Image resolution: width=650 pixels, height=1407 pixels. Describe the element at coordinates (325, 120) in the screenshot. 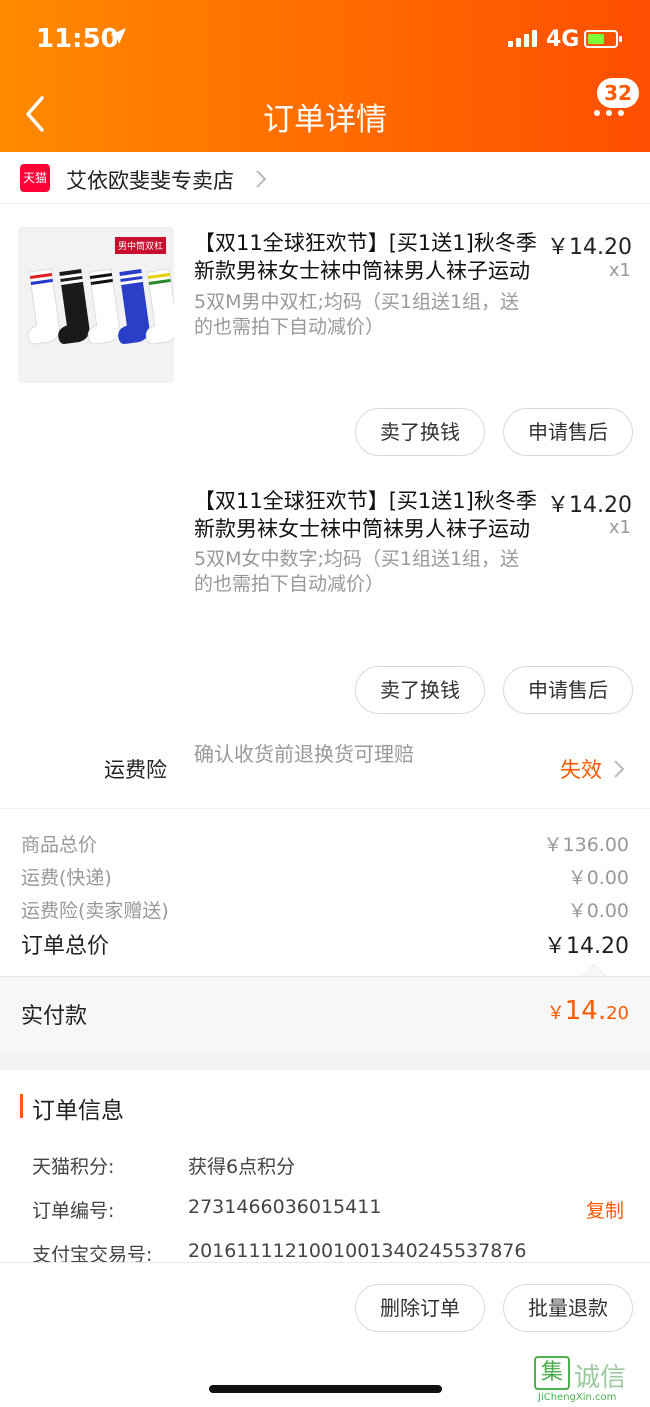

I see `page-title: 订单详情` at that location.